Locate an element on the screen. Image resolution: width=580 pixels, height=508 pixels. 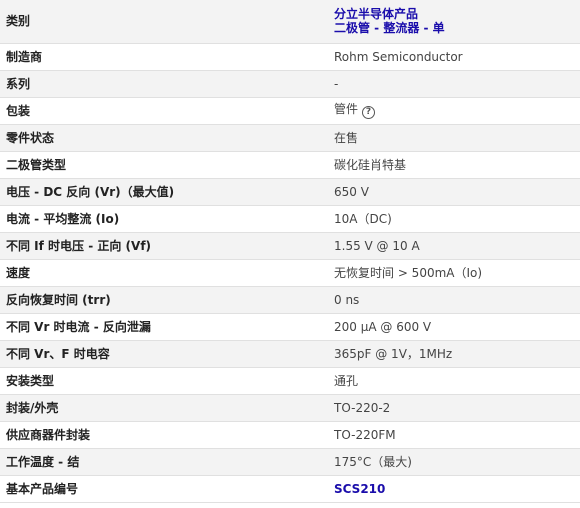
table-row-capacitance: 不同 Vr、F 时电容 365pF @ 1V，1MHz is located at coordinates (290, 354).